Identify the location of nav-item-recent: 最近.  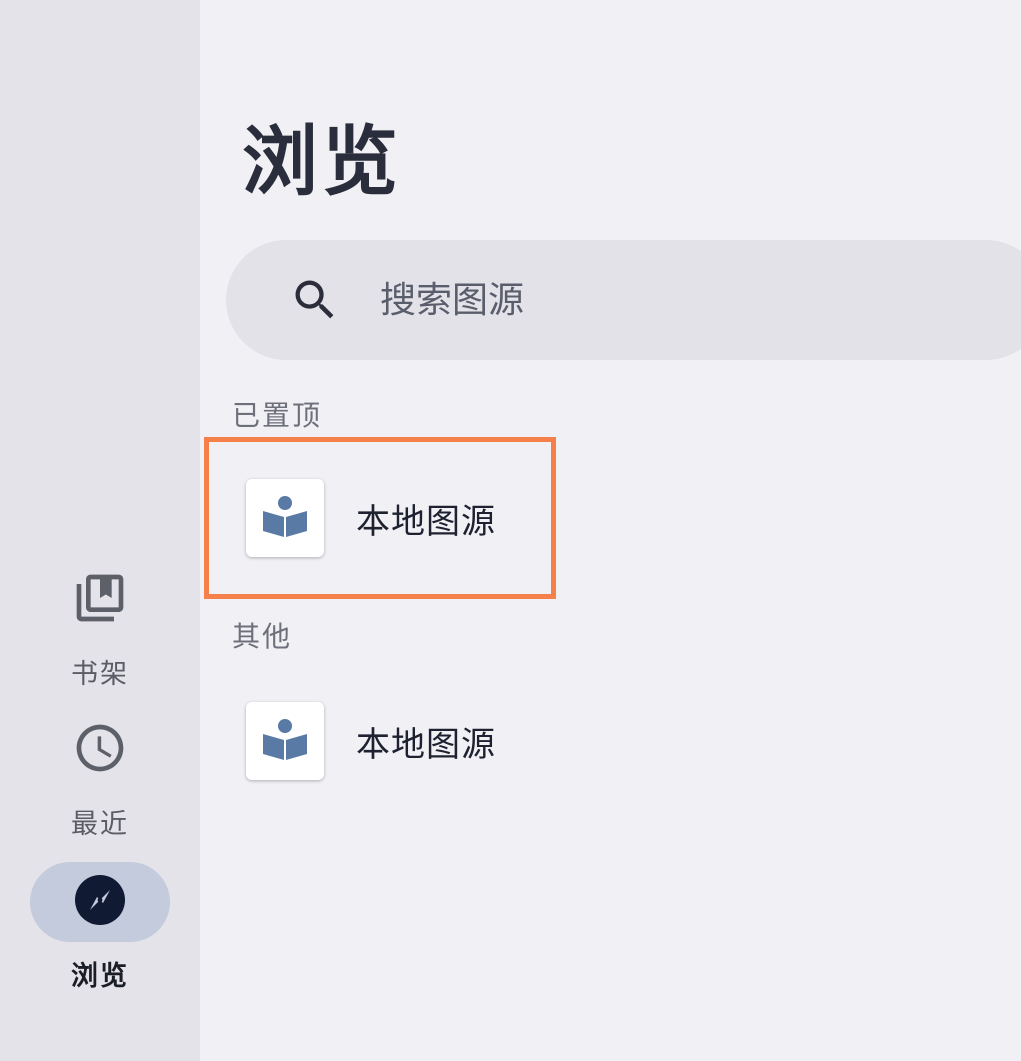
(100, 775).